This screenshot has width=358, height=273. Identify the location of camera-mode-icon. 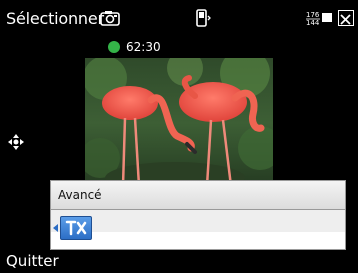
(111, 20).